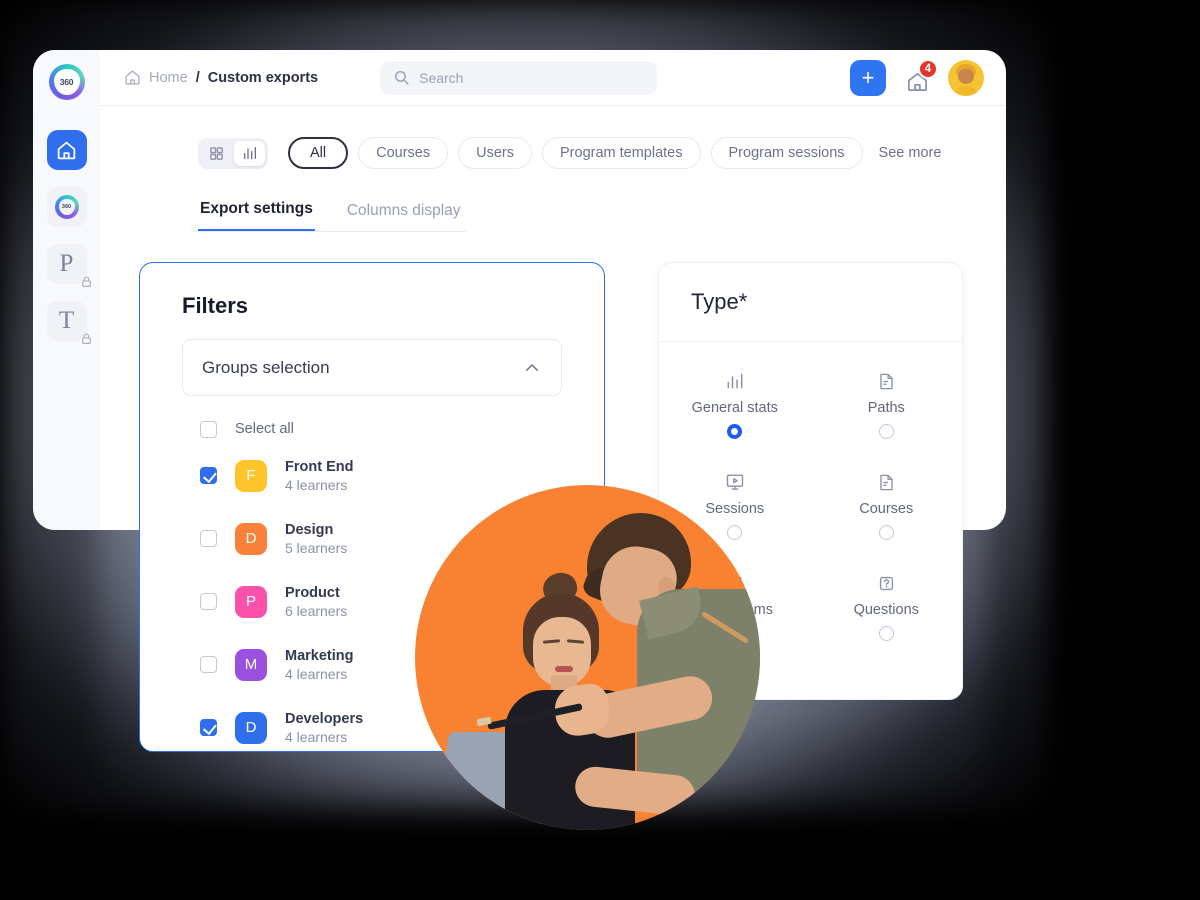 The width and height of the screenshot is (1200, 900). I want to click on view-toggle, so click(233, 153).